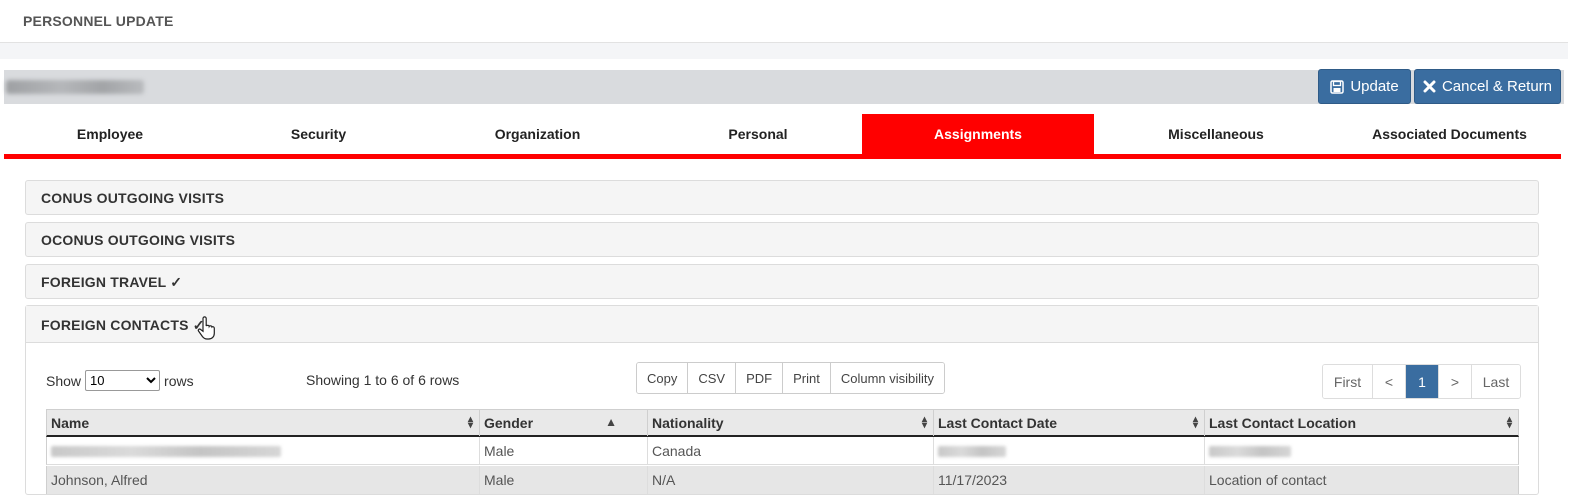 The image size is (1580, 495). I want to click on cell-last-contact-date, so click(1069, 451).